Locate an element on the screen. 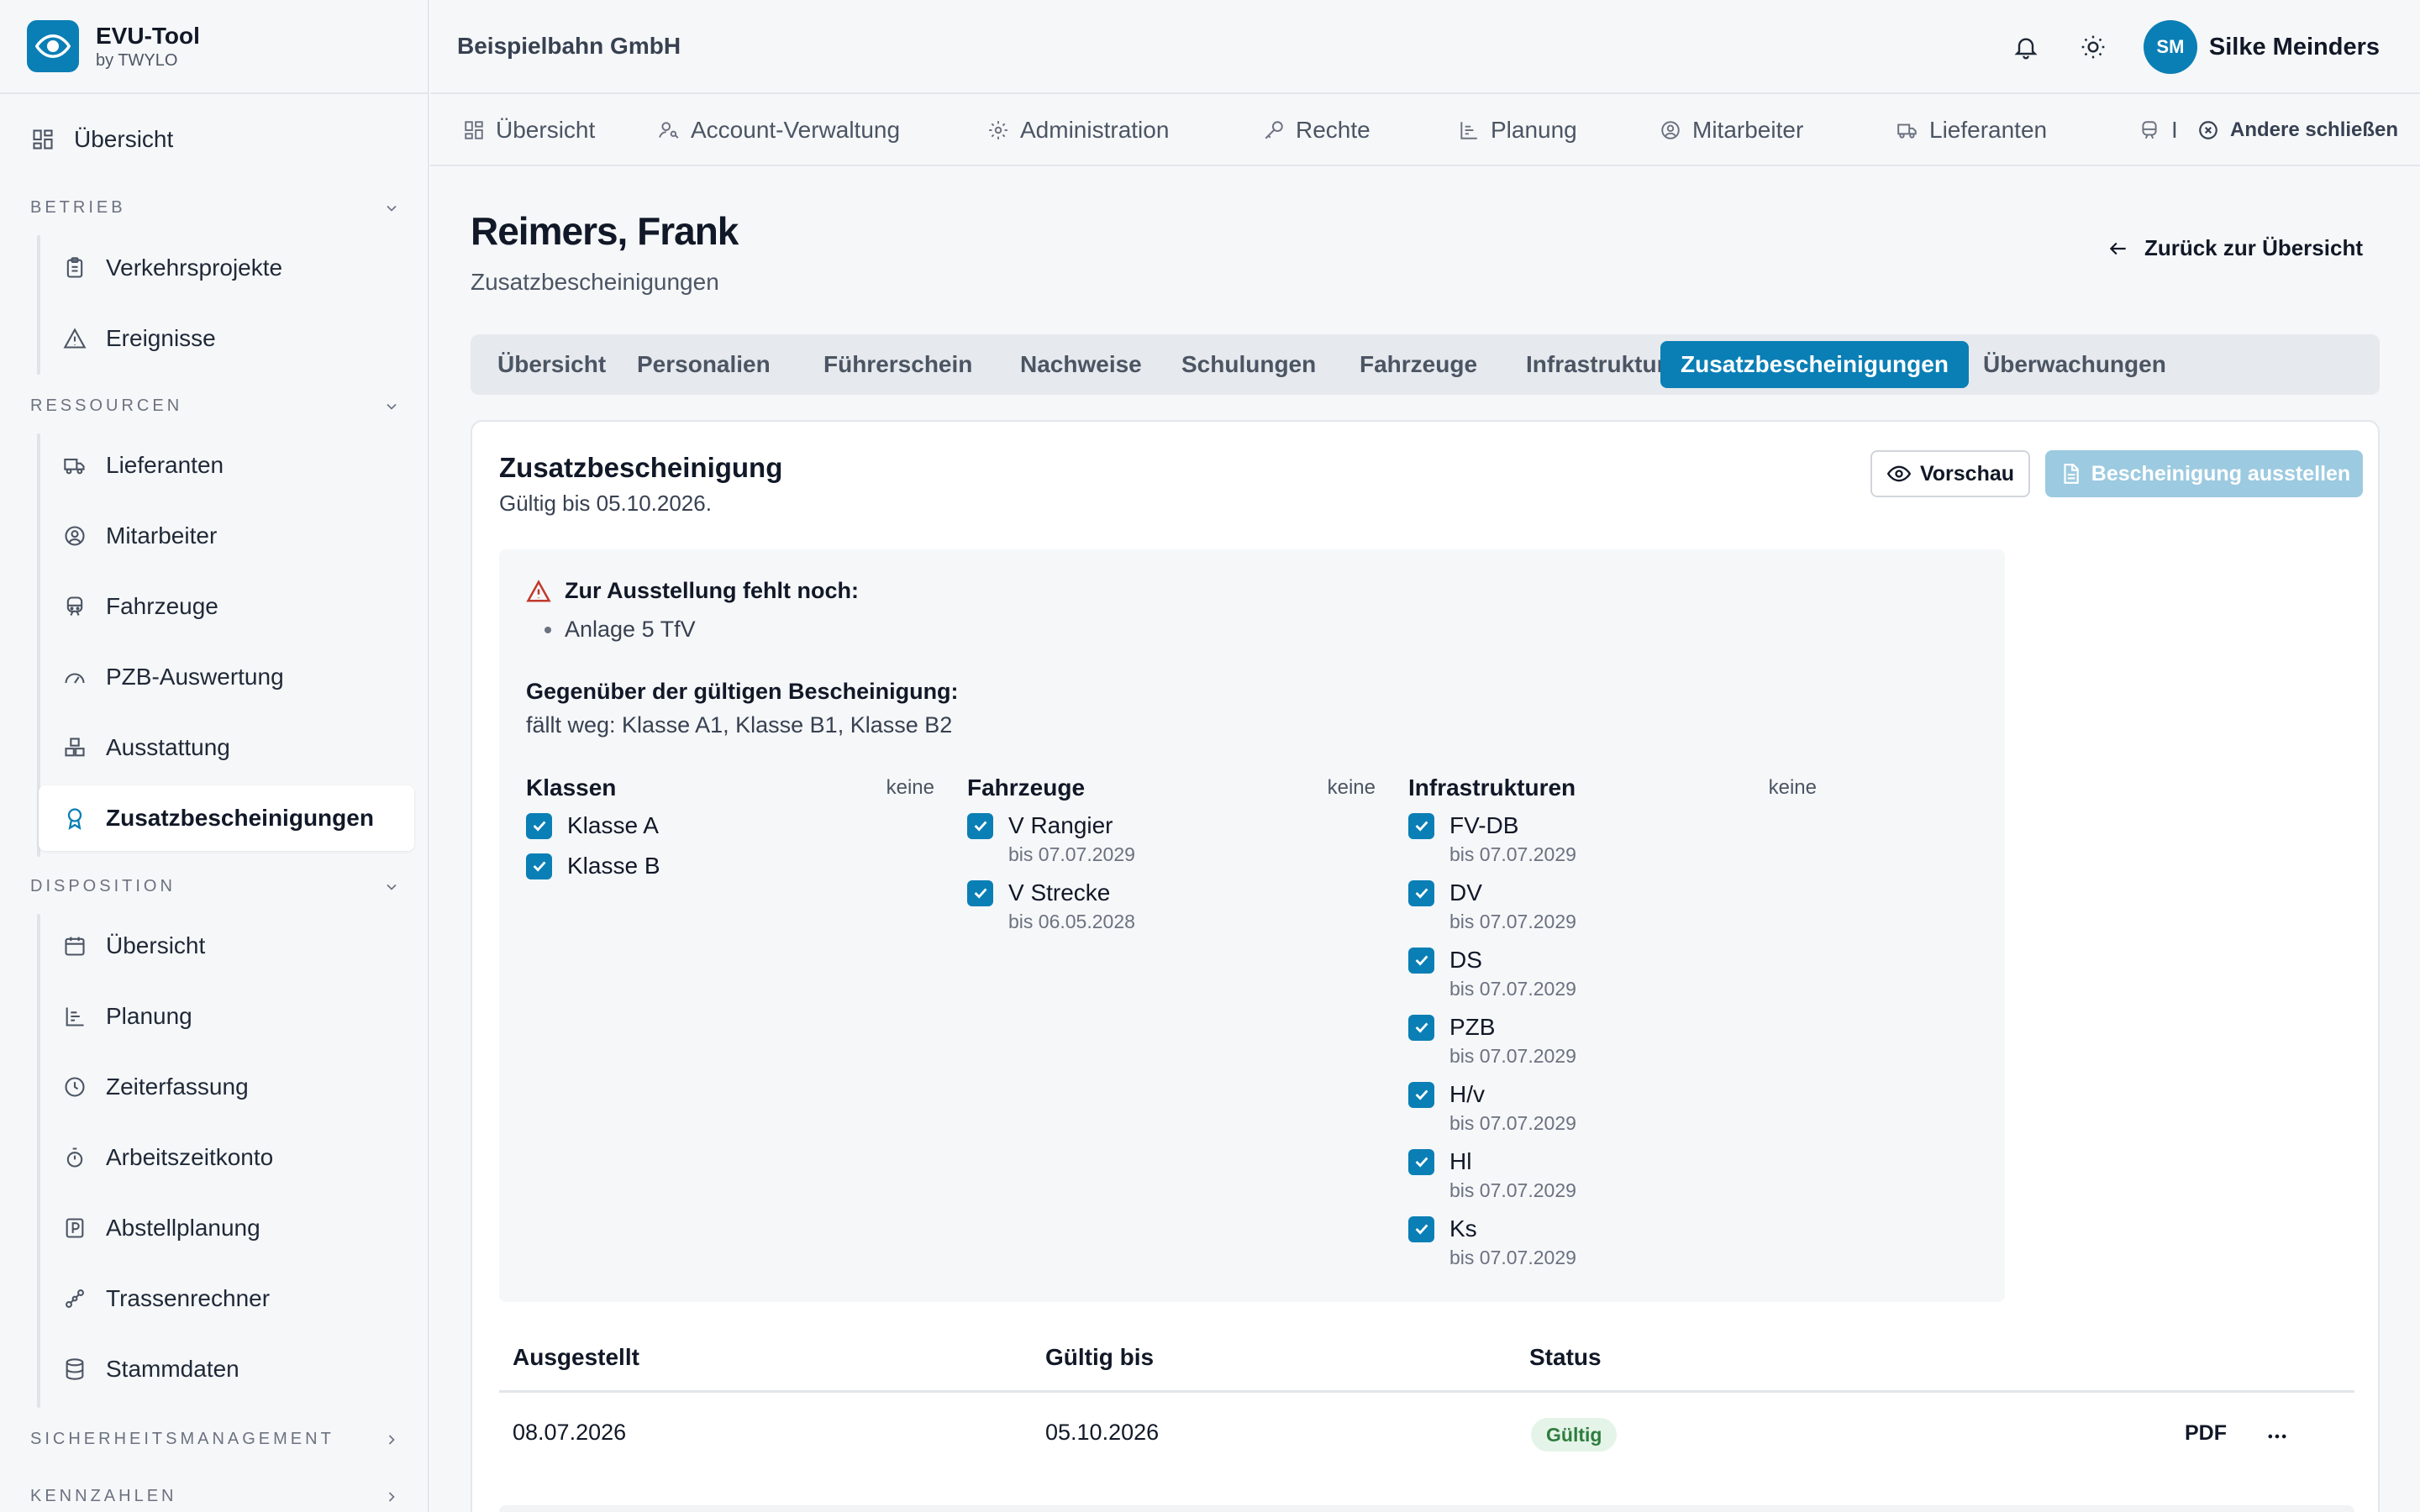  sidebar-item-trassenrechner: Trassenrechner is located at coordinates (226, 1298).